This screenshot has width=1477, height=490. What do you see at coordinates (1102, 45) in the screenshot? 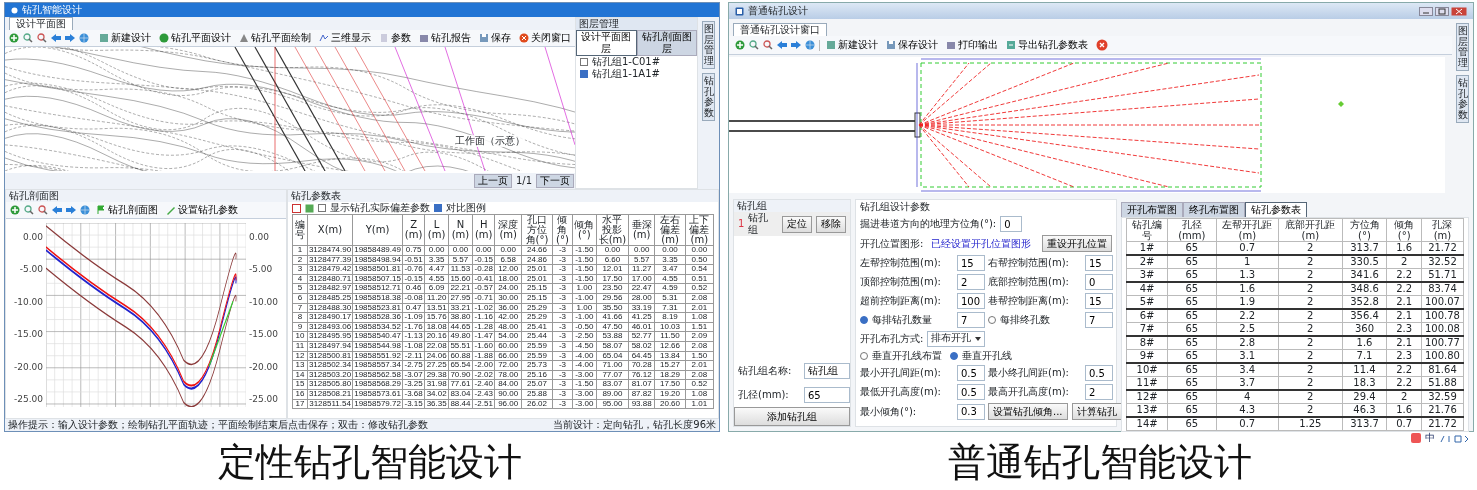
I see `close-button` at bounding box center [1102, 45].